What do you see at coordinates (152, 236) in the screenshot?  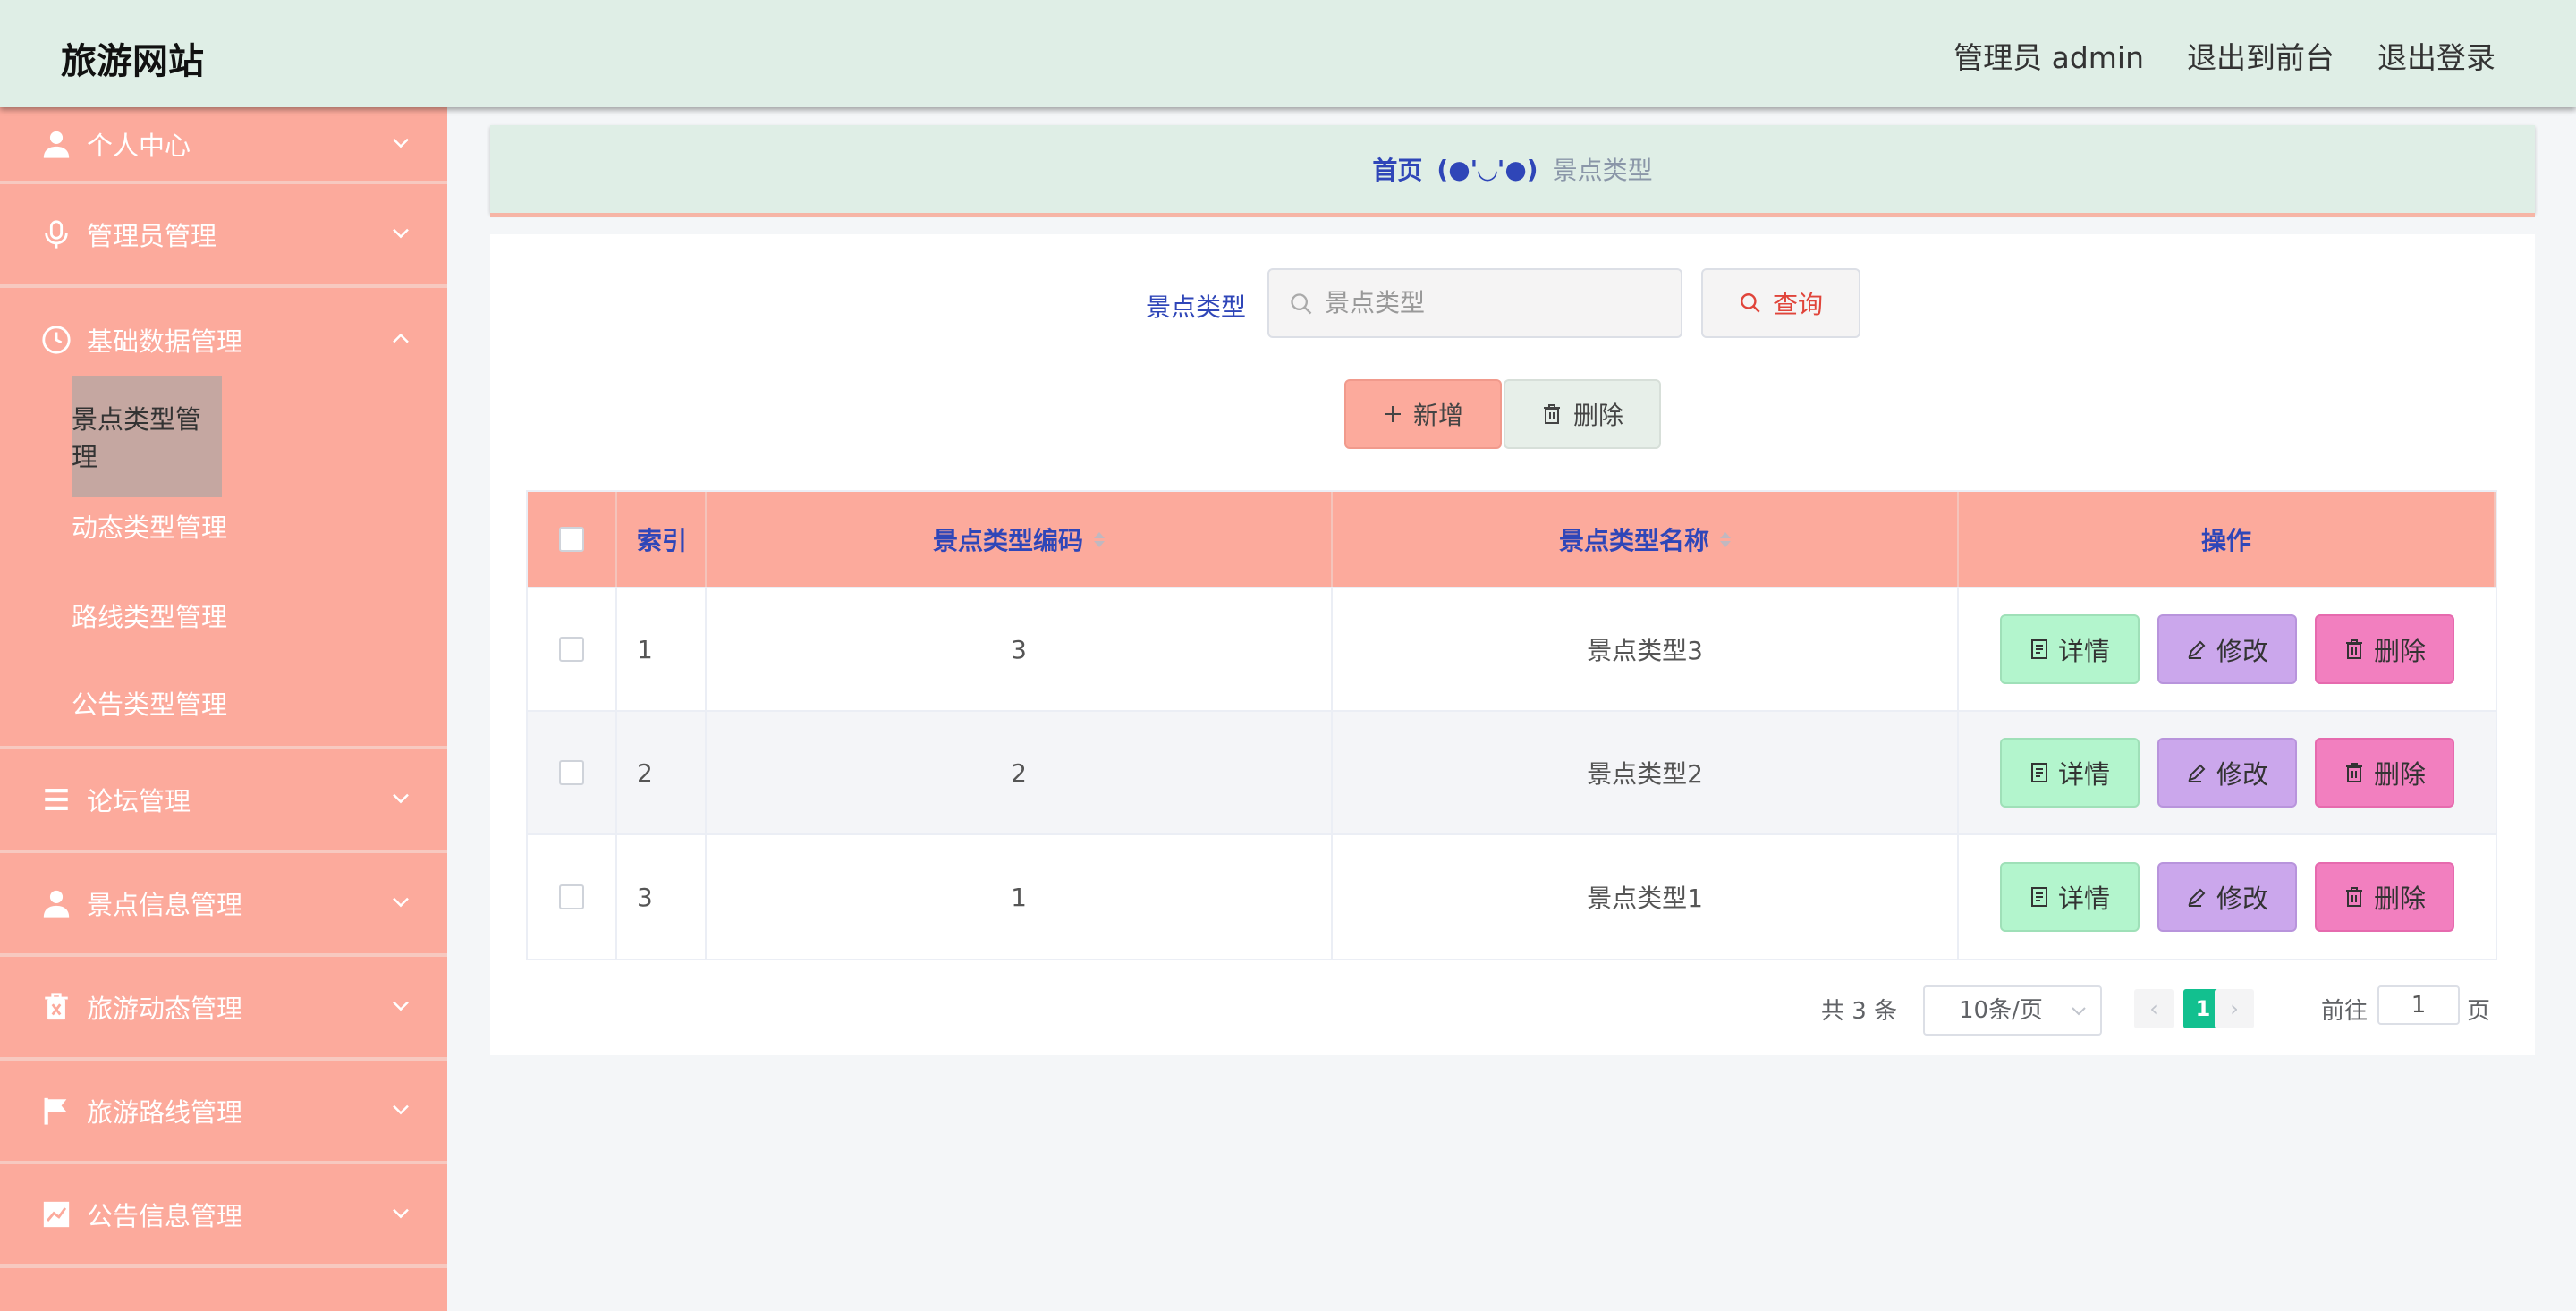 I see `sidebar-item-label: 管理员管理` at bounding box center [152, 236].